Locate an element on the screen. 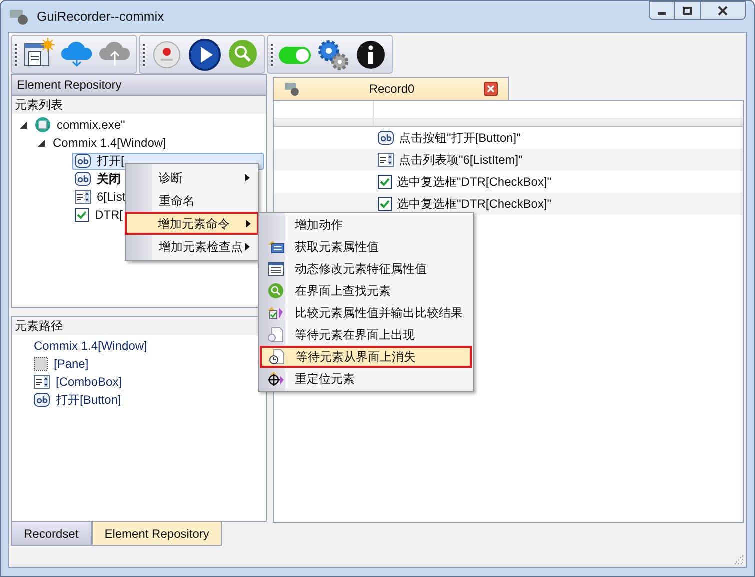  resize-grip-icon is located at coordinates (739, 560).